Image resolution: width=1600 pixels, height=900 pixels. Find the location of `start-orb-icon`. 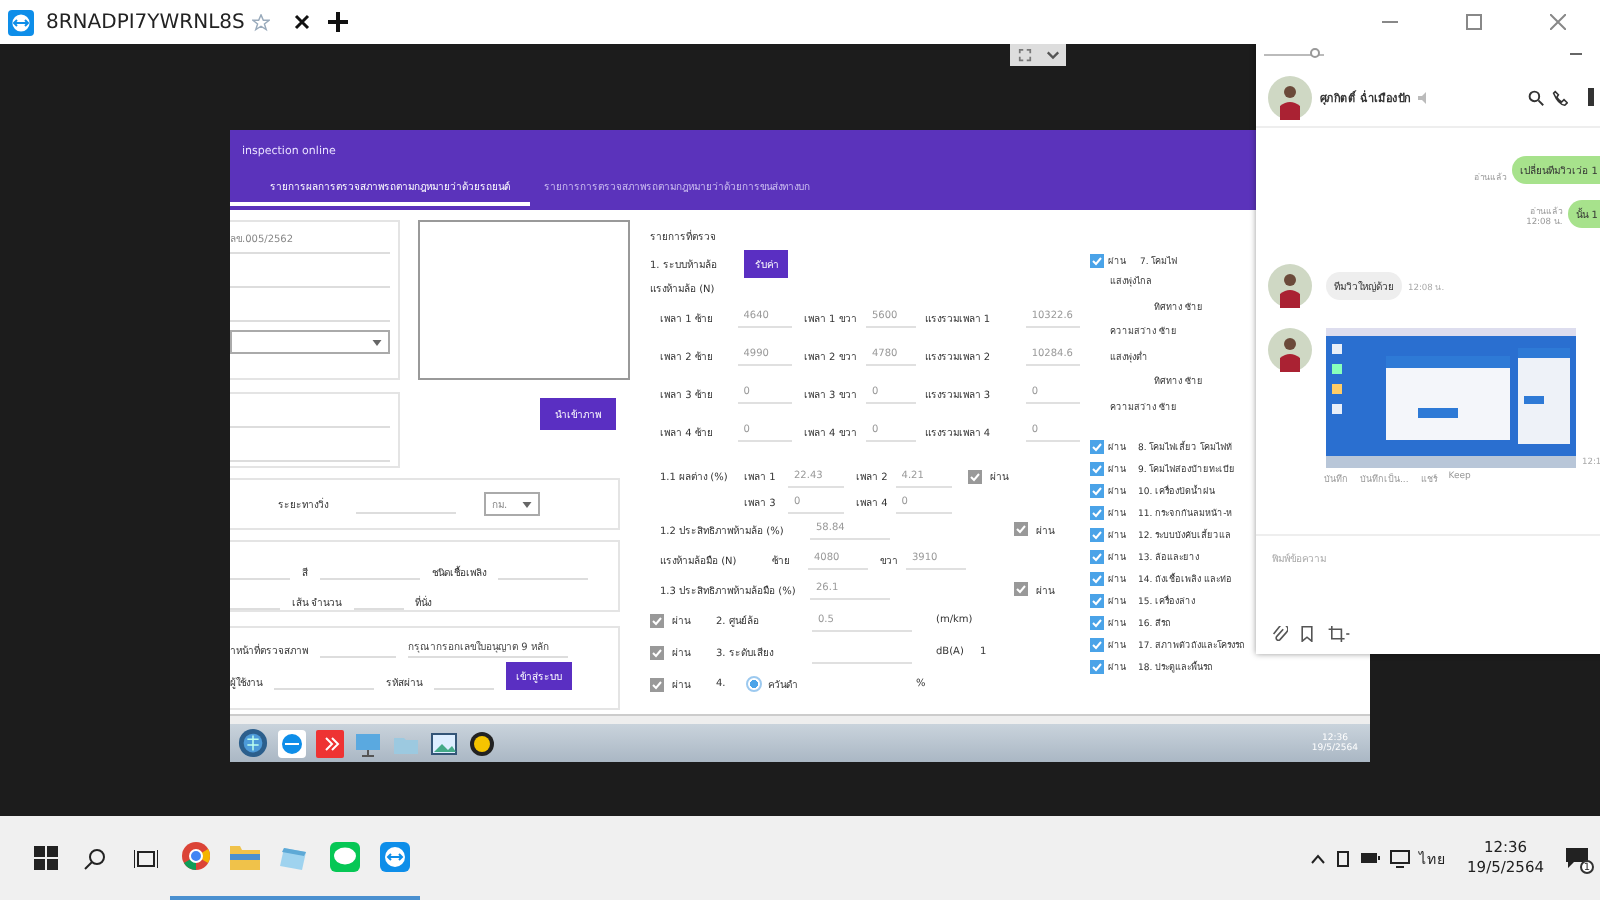

start-orb-icon is located at coordinates (253, 743).